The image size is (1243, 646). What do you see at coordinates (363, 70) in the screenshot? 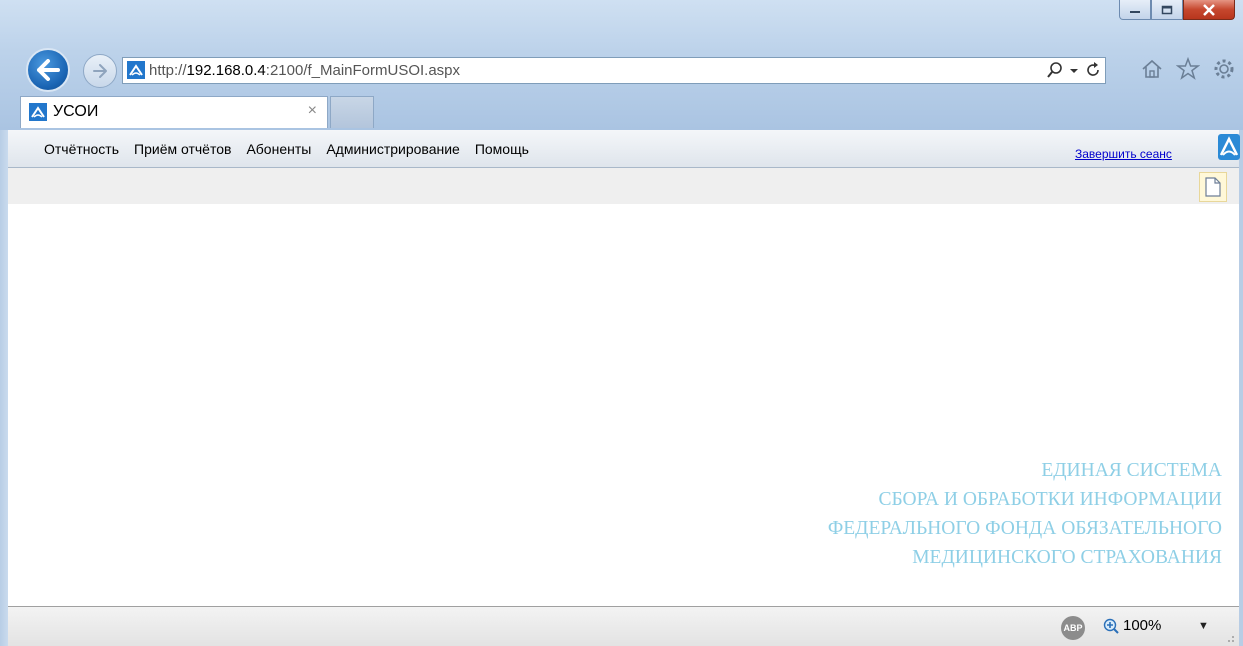
I see `url-path: :2100/f_MainFormUSOI.aspx` at bounding box center [363, 70].